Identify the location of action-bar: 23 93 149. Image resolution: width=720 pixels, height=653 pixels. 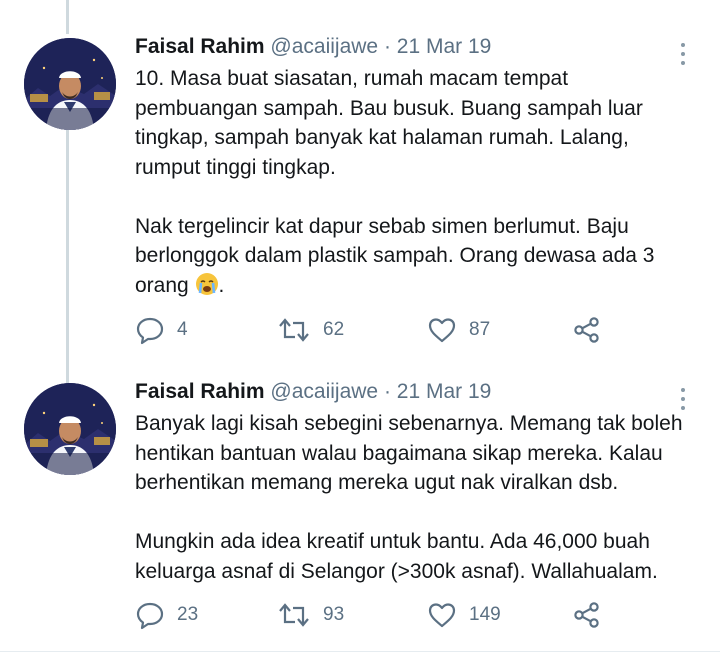
(422, 615).